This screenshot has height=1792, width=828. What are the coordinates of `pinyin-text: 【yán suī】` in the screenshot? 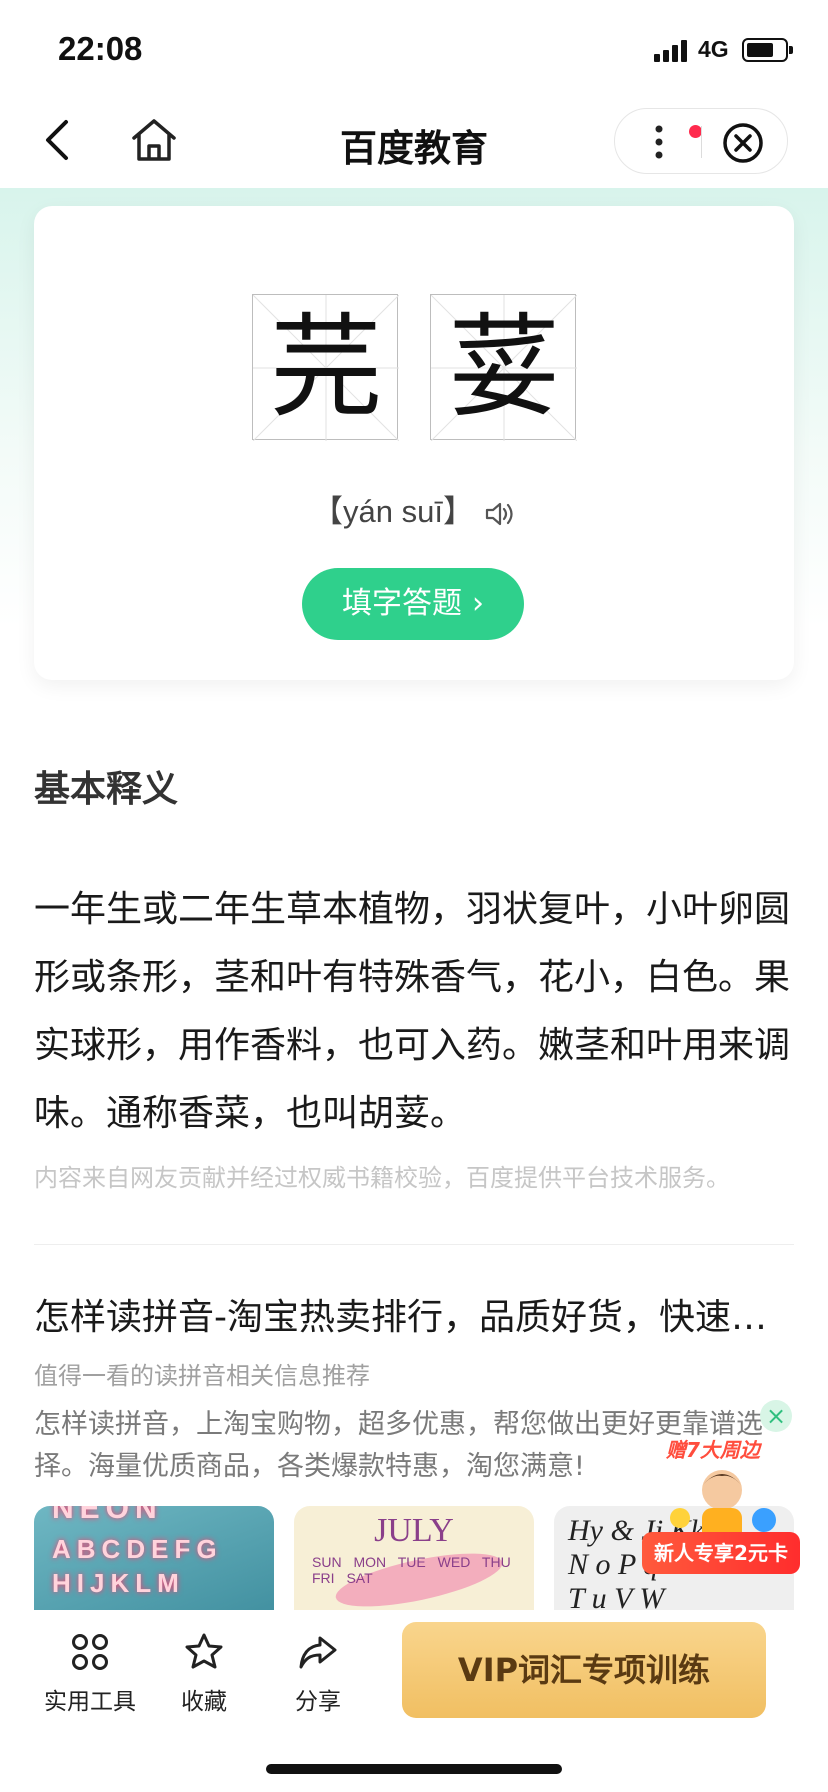 It's located at (393, 511).